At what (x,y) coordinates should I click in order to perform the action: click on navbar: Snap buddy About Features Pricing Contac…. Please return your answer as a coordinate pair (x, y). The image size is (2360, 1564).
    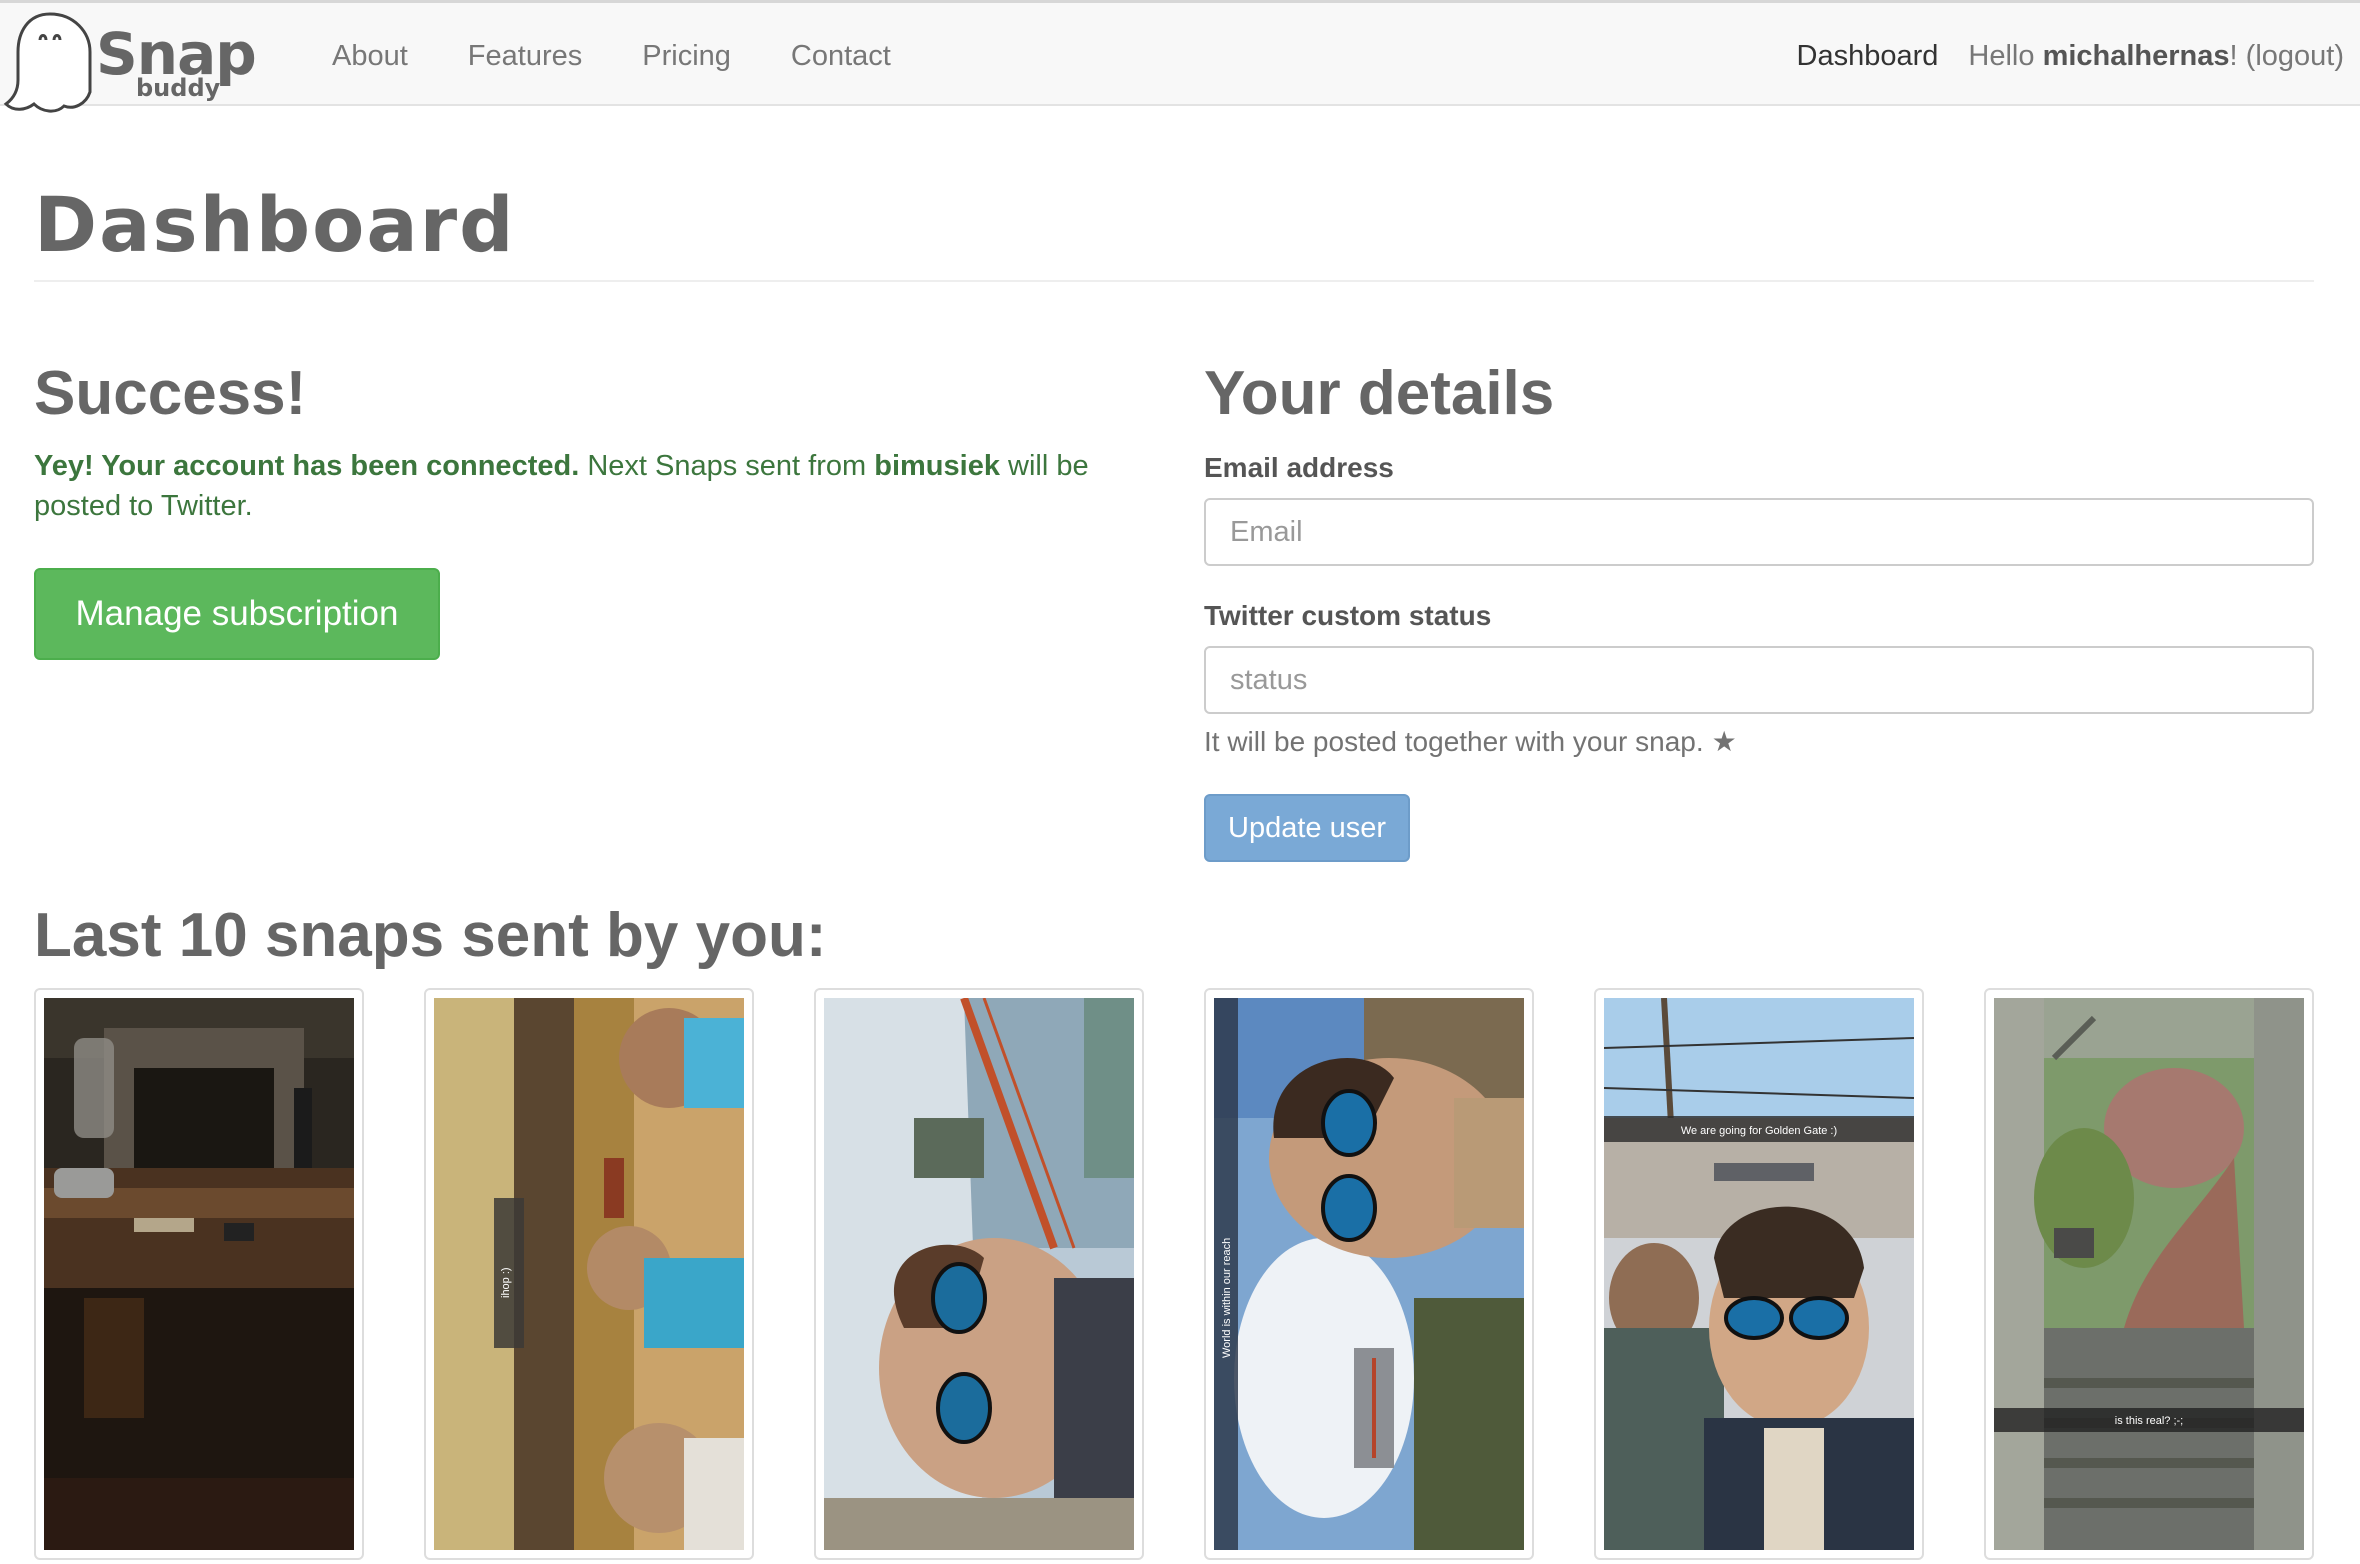
    Looking at the image, I should click on (1180, 56).